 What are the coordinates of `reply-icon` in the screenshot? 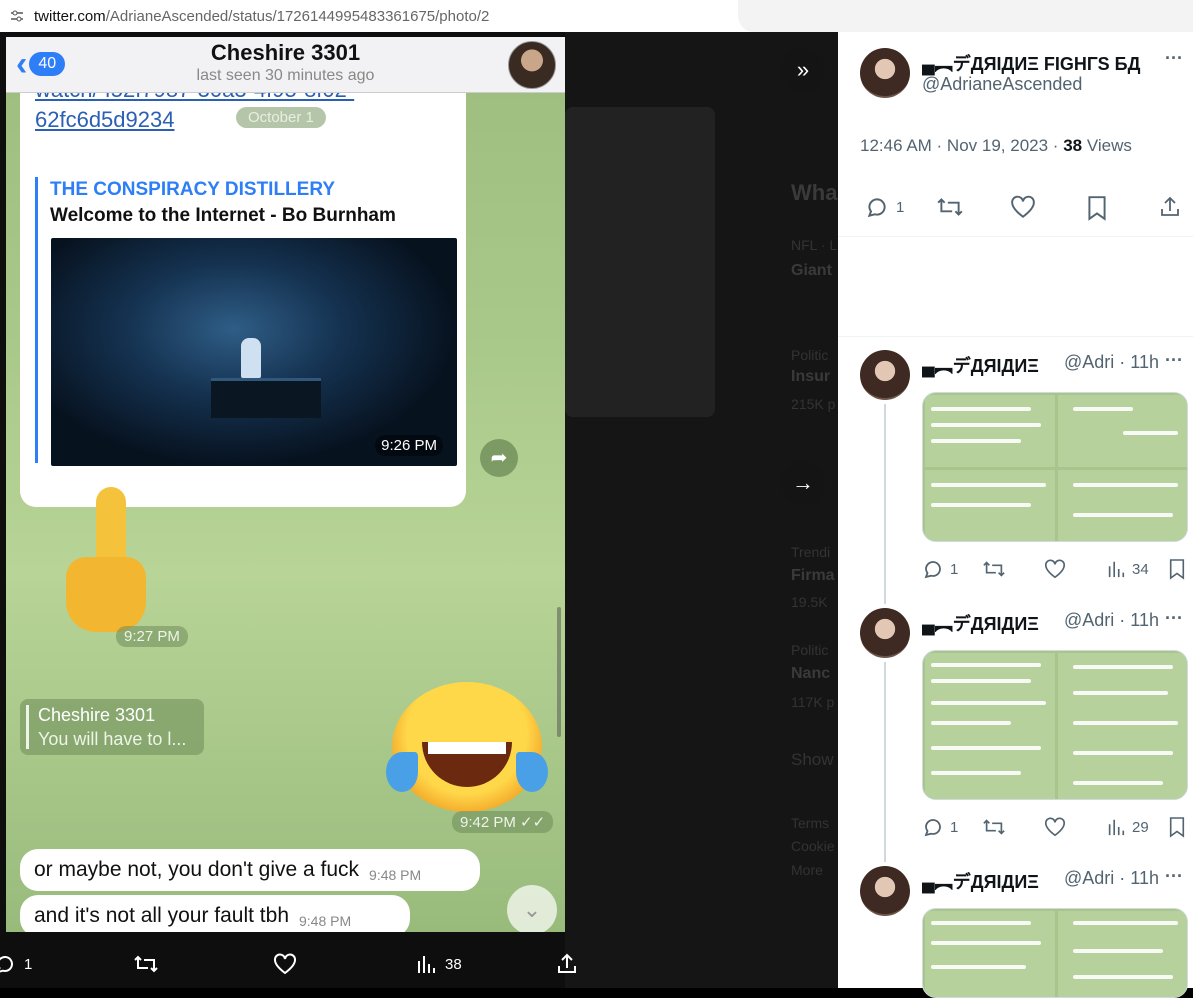 It's located at (932, 570).